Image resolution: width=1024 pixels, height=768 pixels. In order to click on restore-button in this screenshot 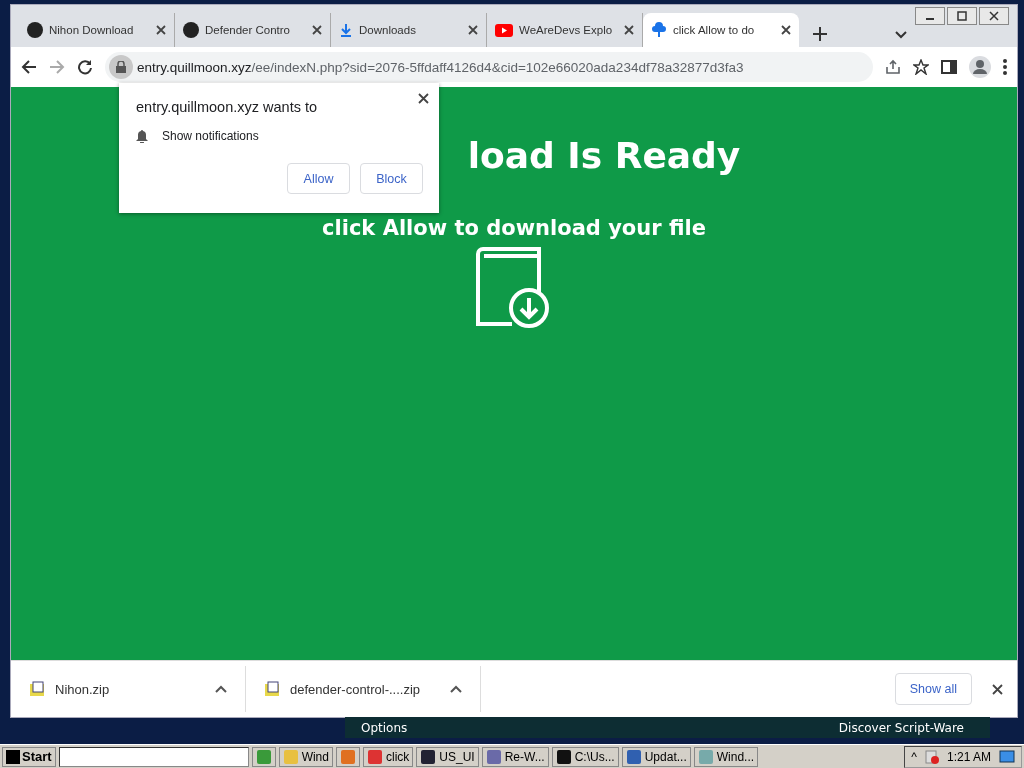, I will do `click(962, 16)`.